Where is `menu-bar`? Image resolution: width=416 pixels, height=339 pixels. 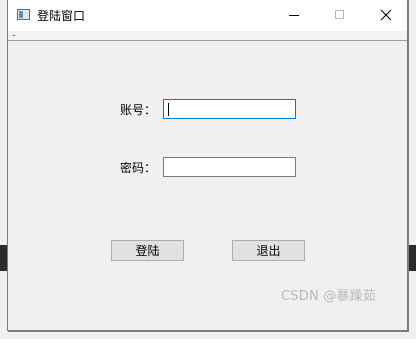 menu-bar is located at coordinates (207, 35).